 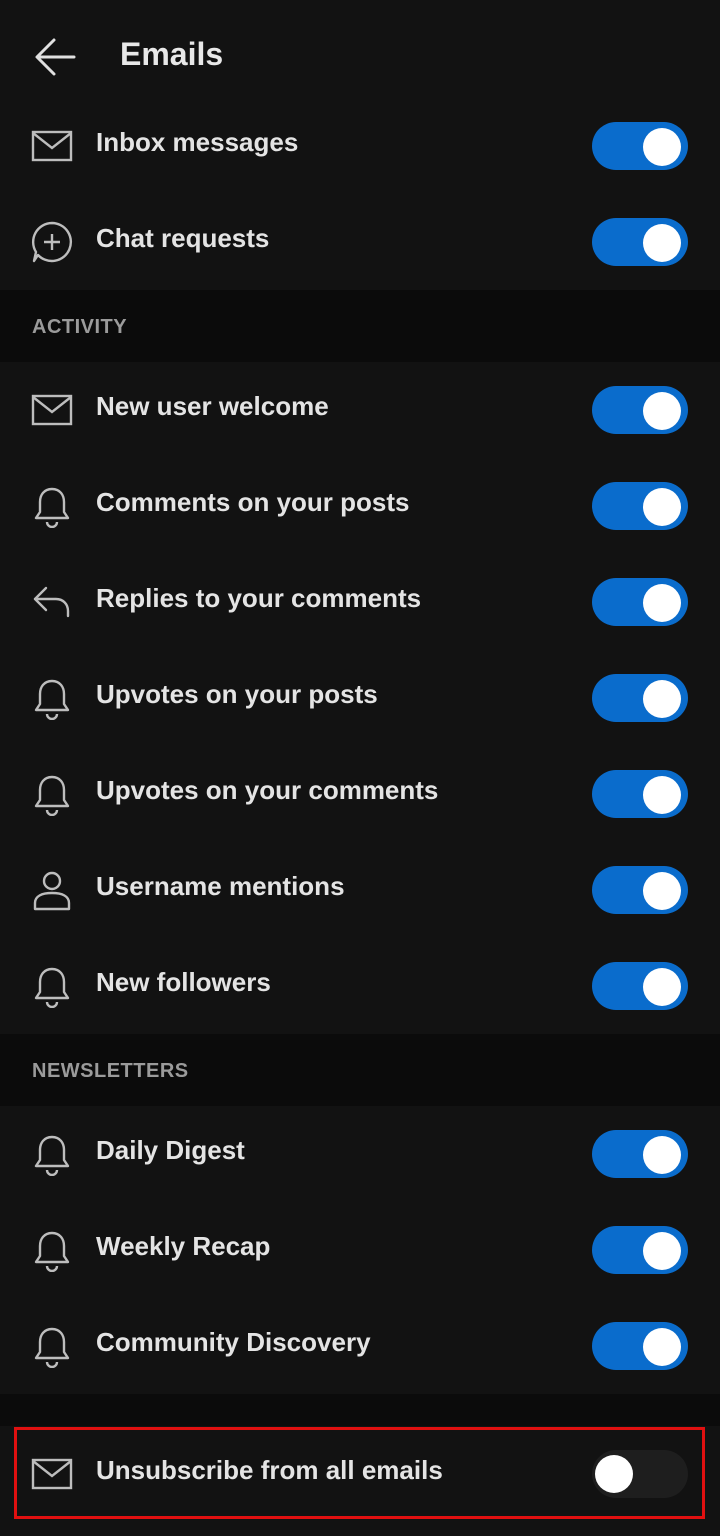 What do you see at coordinates (267, 790) in the screenshot?
I see `setting-label: Upvotes on your comments` at bounding box center [267, 790].